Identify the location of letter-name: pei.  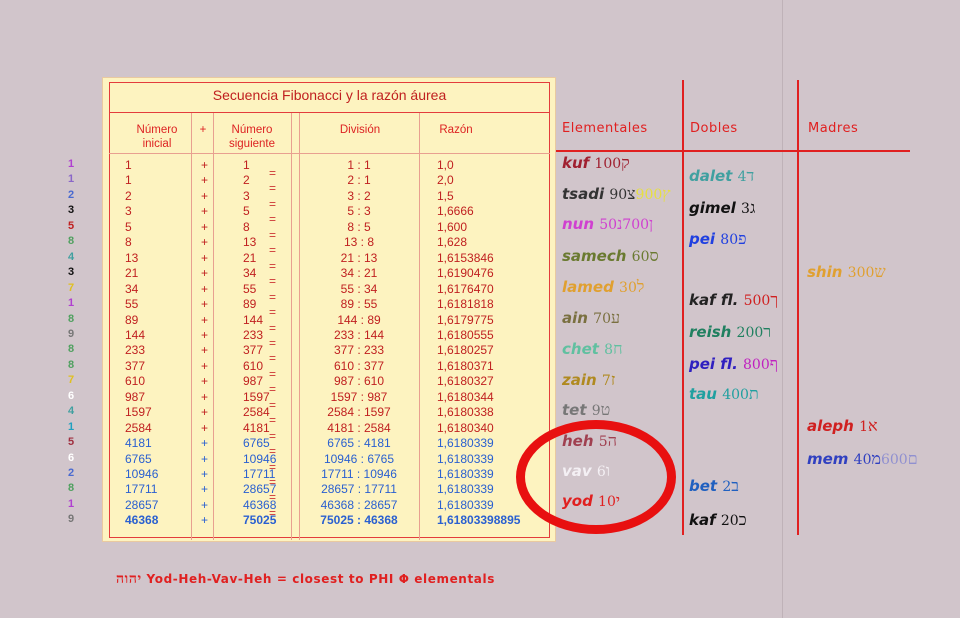
(705, 239).